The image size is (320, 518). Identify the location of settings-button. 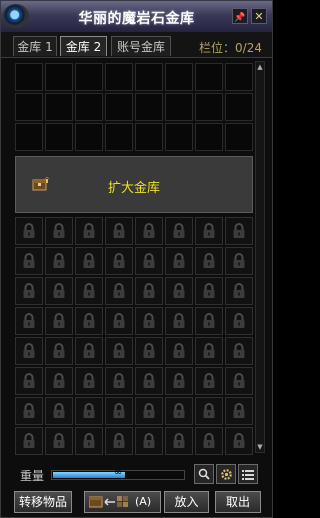
(226, 474).